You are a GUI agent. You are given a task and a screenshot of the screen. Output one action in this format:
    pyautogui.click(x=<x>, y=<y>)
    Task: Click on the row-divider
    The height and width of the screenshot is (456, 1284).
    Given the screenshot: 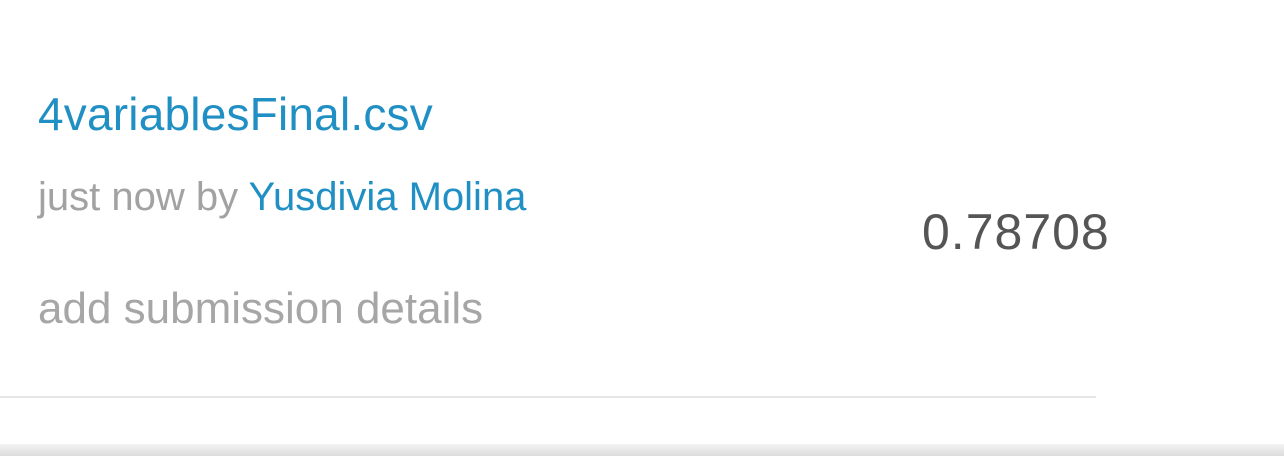 What is the action you would take?
    pyautogui.click(x=548, y=397)
    